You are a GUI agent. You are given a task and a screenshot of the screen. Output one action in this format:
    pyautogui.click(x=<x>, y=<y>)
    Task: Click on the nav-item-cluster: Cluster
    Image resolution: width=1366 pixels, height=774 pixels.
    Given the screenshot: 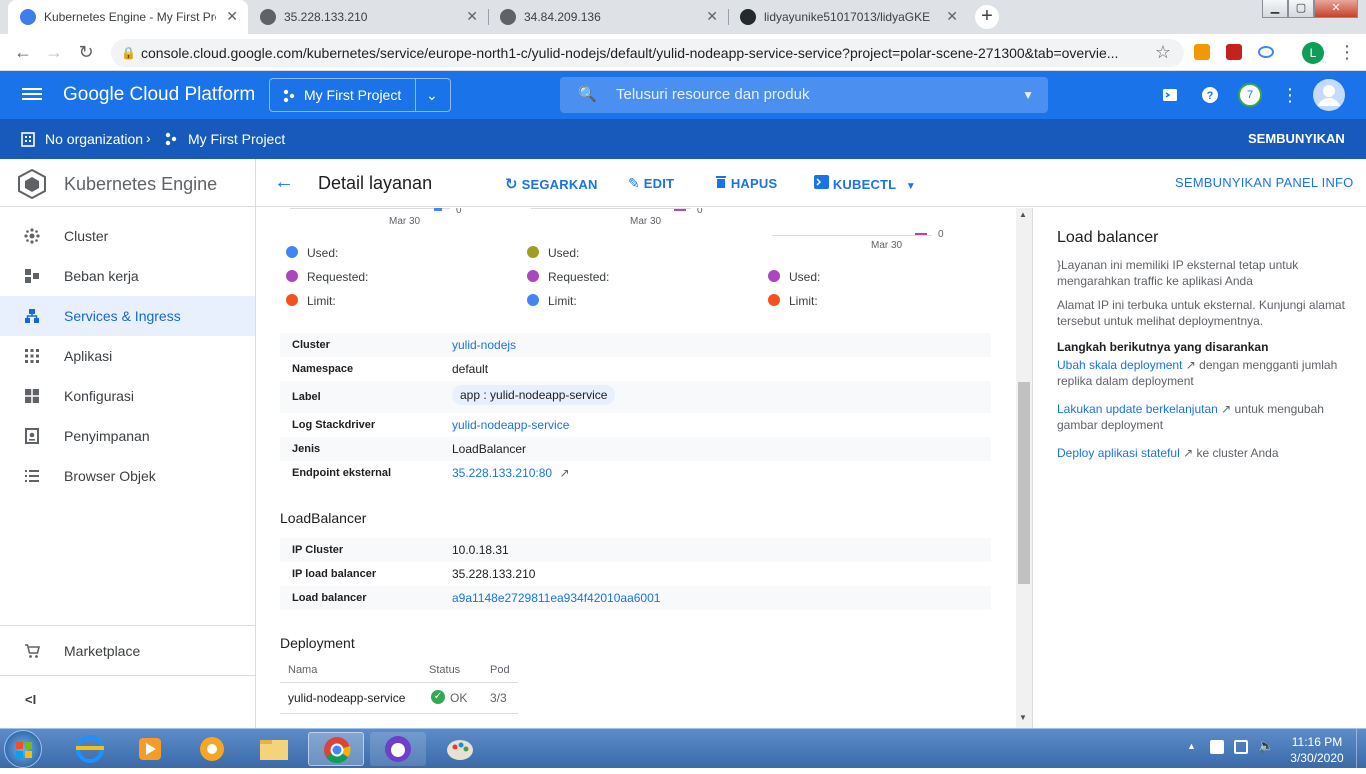 What is the action you would take?
    pyautogui.click(x=127, y=236)
    